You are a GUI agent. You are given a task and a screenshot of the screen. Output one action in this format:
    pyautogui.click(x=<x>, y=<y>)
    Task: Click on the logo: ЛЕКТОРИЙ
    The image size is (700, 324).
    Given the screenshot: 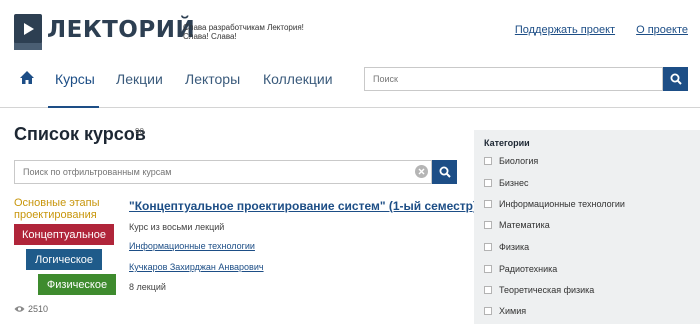 What is the action you would take?
    pyautogui.click(x=104, y=32)
    